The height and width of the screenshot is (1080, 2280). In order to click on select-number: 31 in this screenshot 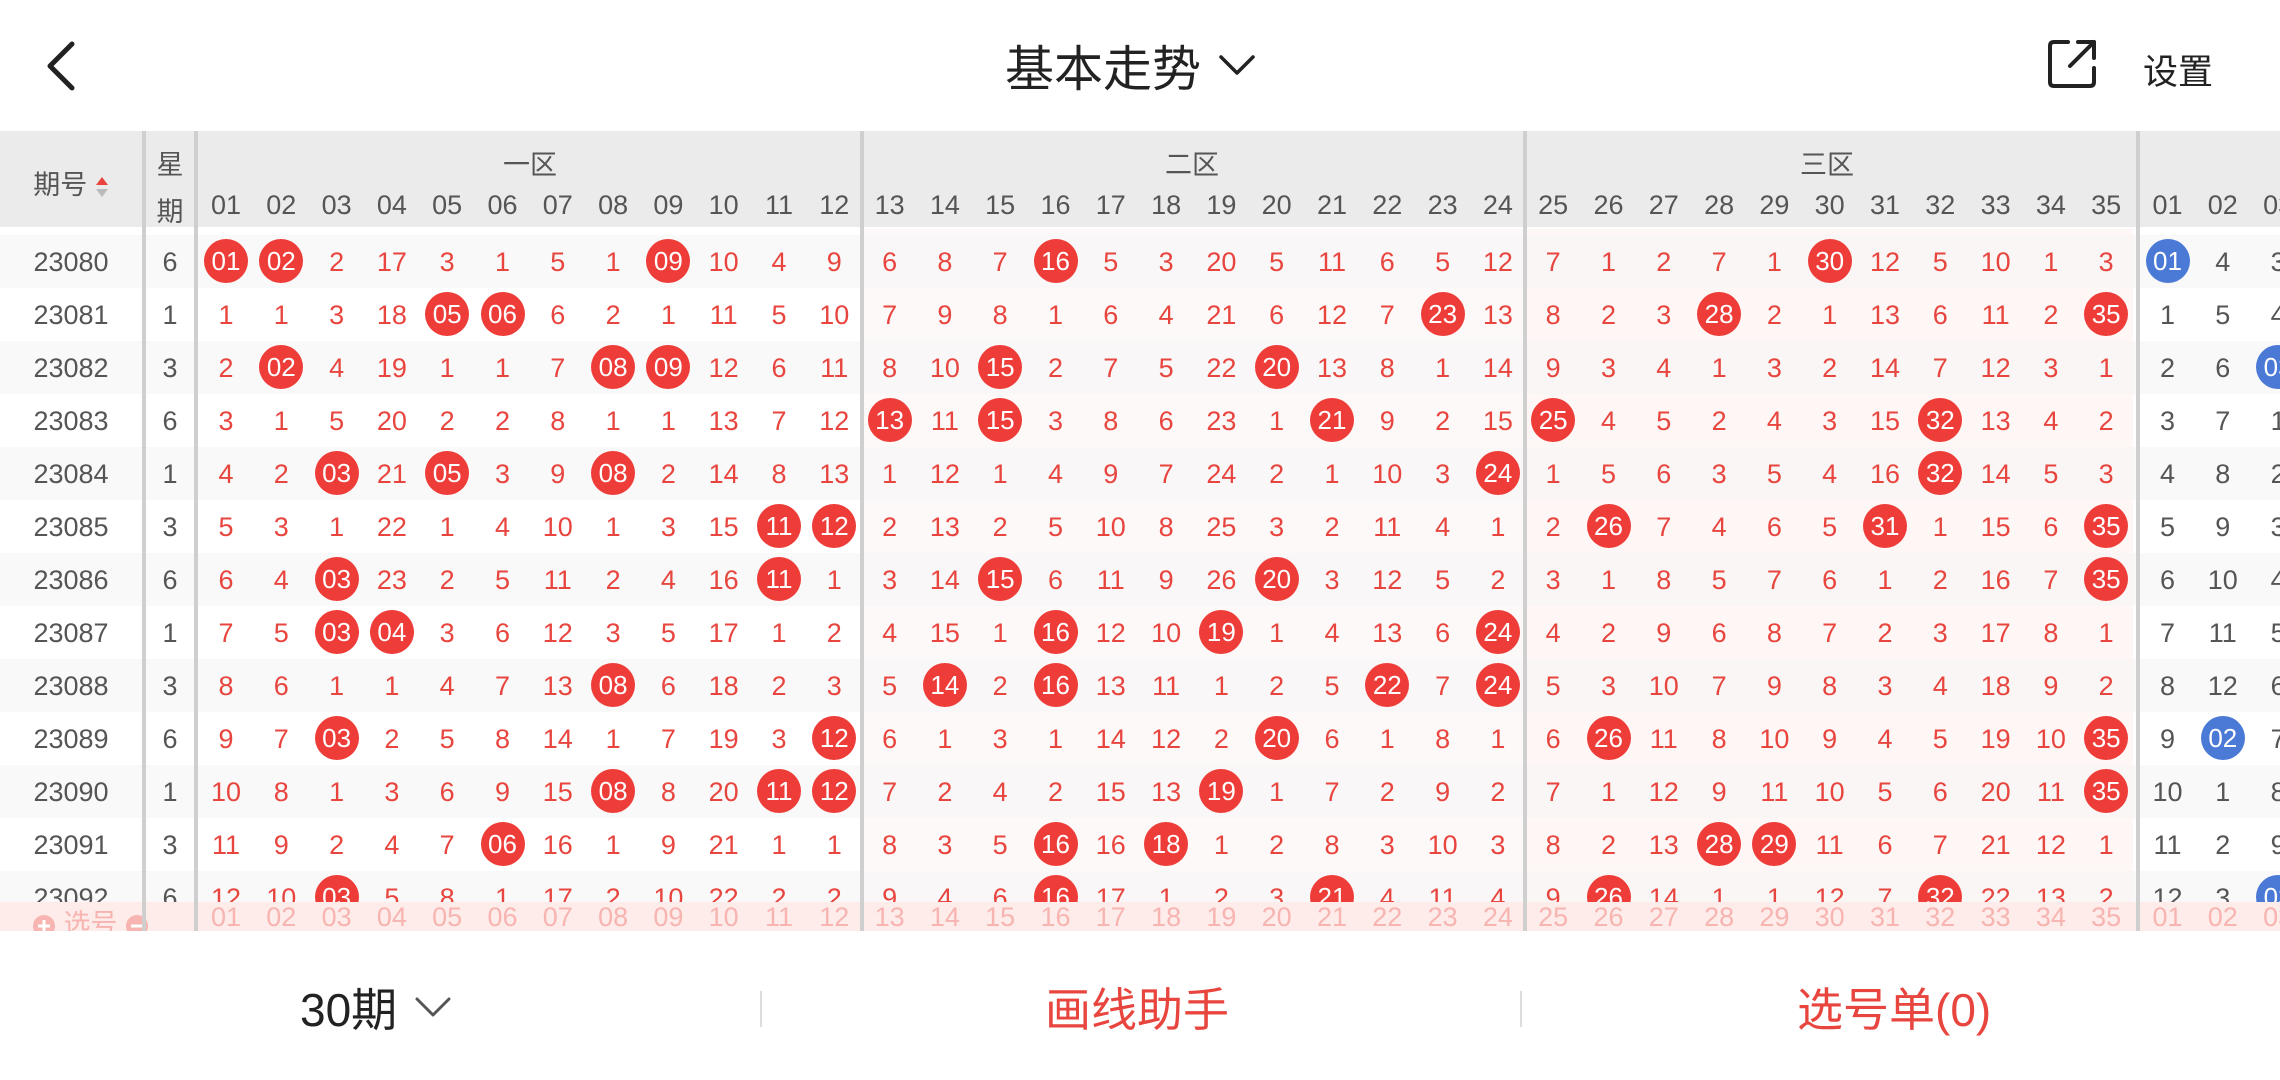, I will do `click(1885, 916)`.